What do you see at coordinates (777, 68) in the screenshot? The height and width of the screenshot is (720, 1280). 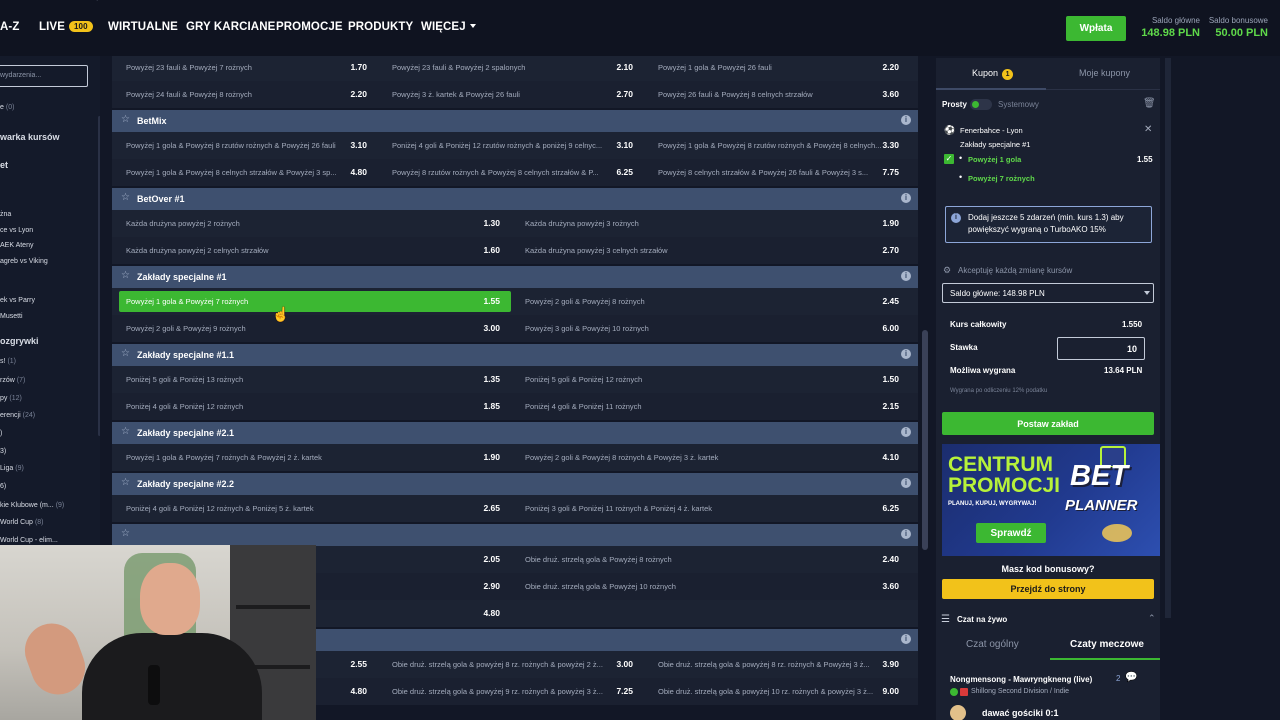 I see `odds-button: Powyżej 1 gola & Powyżej 26 fauli 2.20` at bounding box center [777, 68].